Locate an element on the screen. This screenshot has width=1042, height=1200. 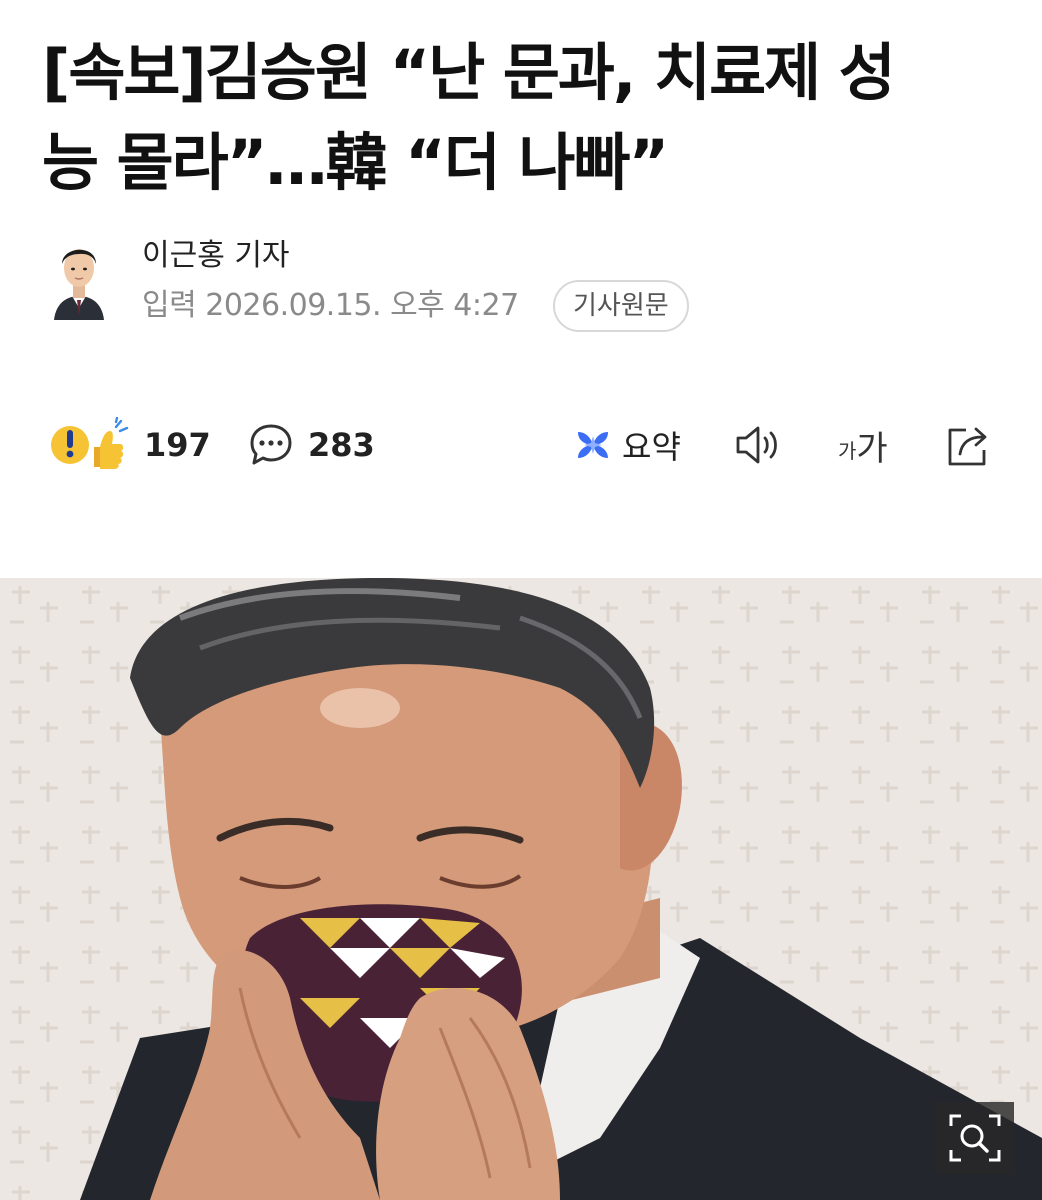
summary-button: 요약 is located at coordinates (627, 445).